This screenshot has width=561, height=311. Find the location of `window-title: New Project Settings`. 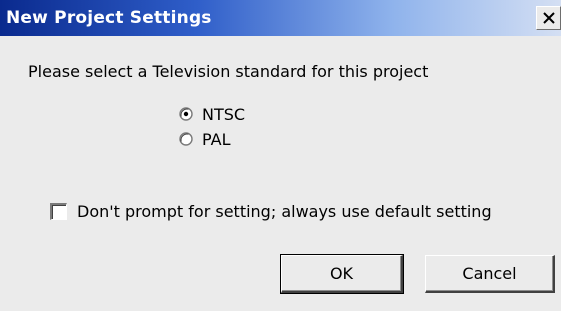

window-title: New Project Settings is located at coordinates (109, 18).